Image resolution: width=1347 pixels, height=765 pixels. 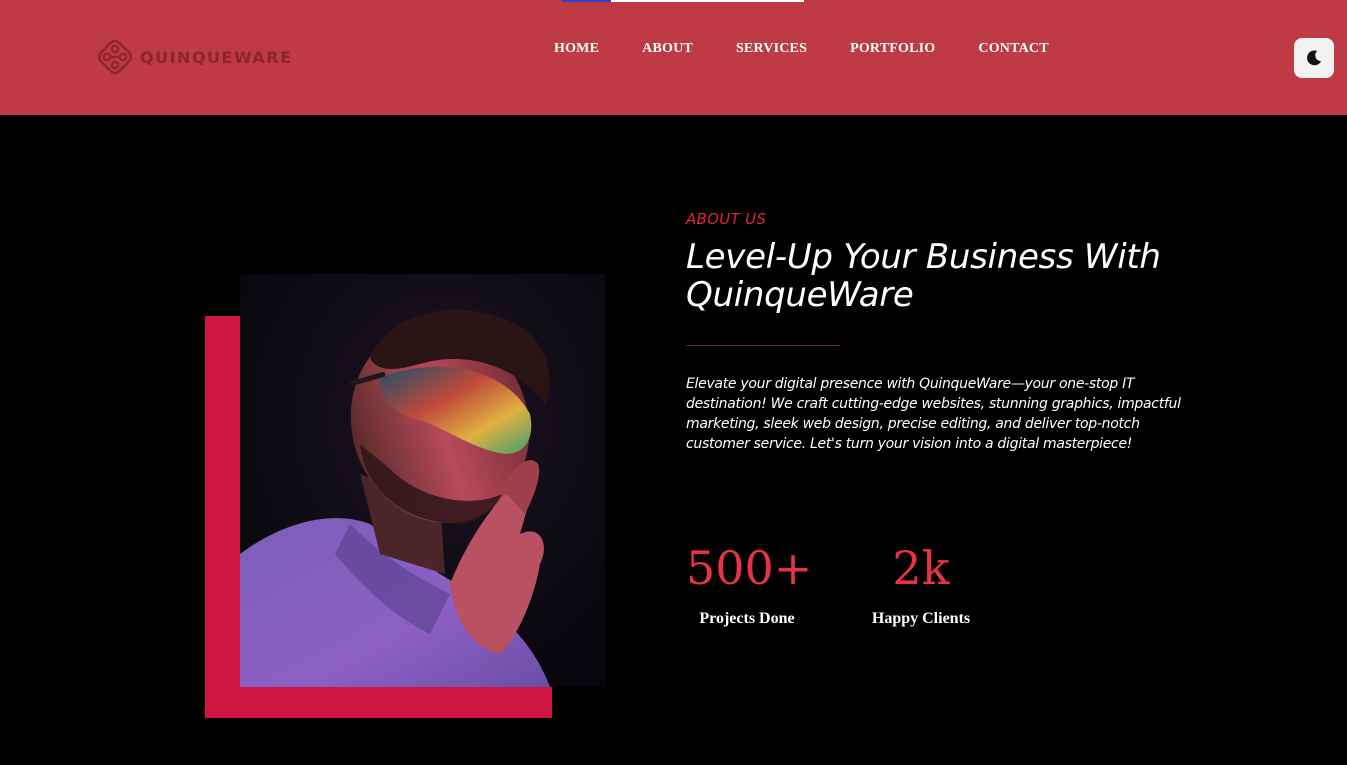 What do you see at coordinates (800, 295) in the screenshot?
I see `headline-line-2: QuinqueWare` at bounding box center [800, 295].